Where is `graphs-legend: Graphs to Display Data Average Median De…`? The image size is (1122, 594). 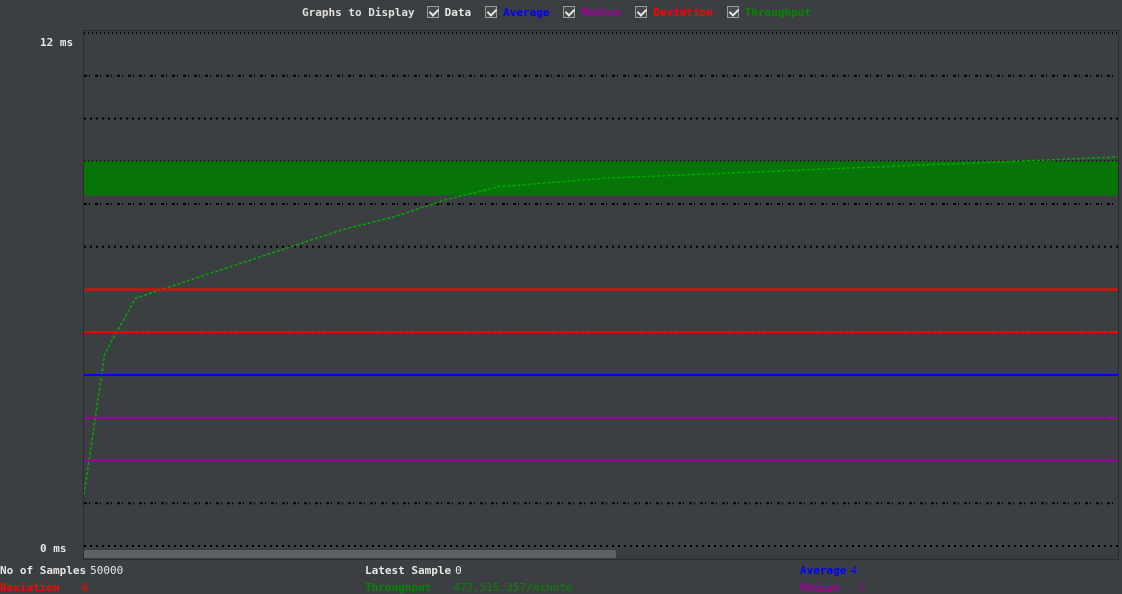
graphs-legend: Graphs to Display Data Average Median De… is located at coordinates (563, 12).